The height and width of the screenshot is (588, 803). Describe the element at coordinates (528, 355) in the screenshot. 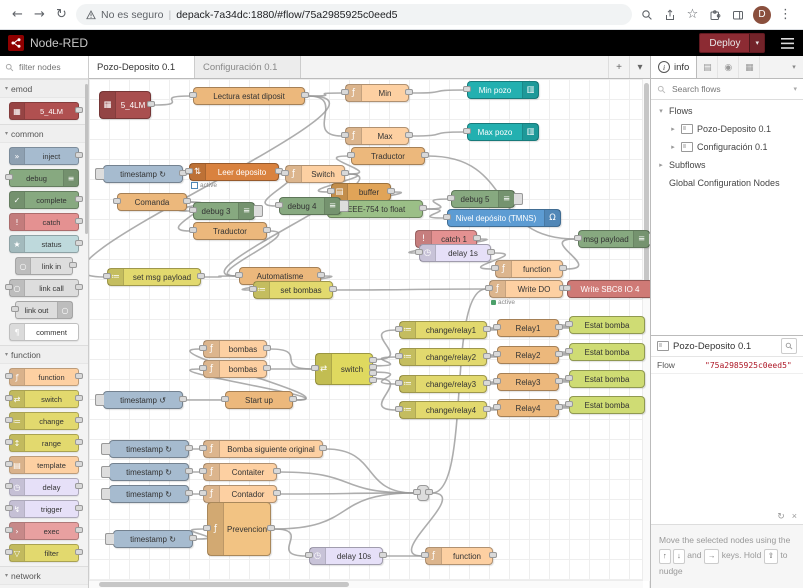

I see `flow-node-relay2: Relay2` at that location.